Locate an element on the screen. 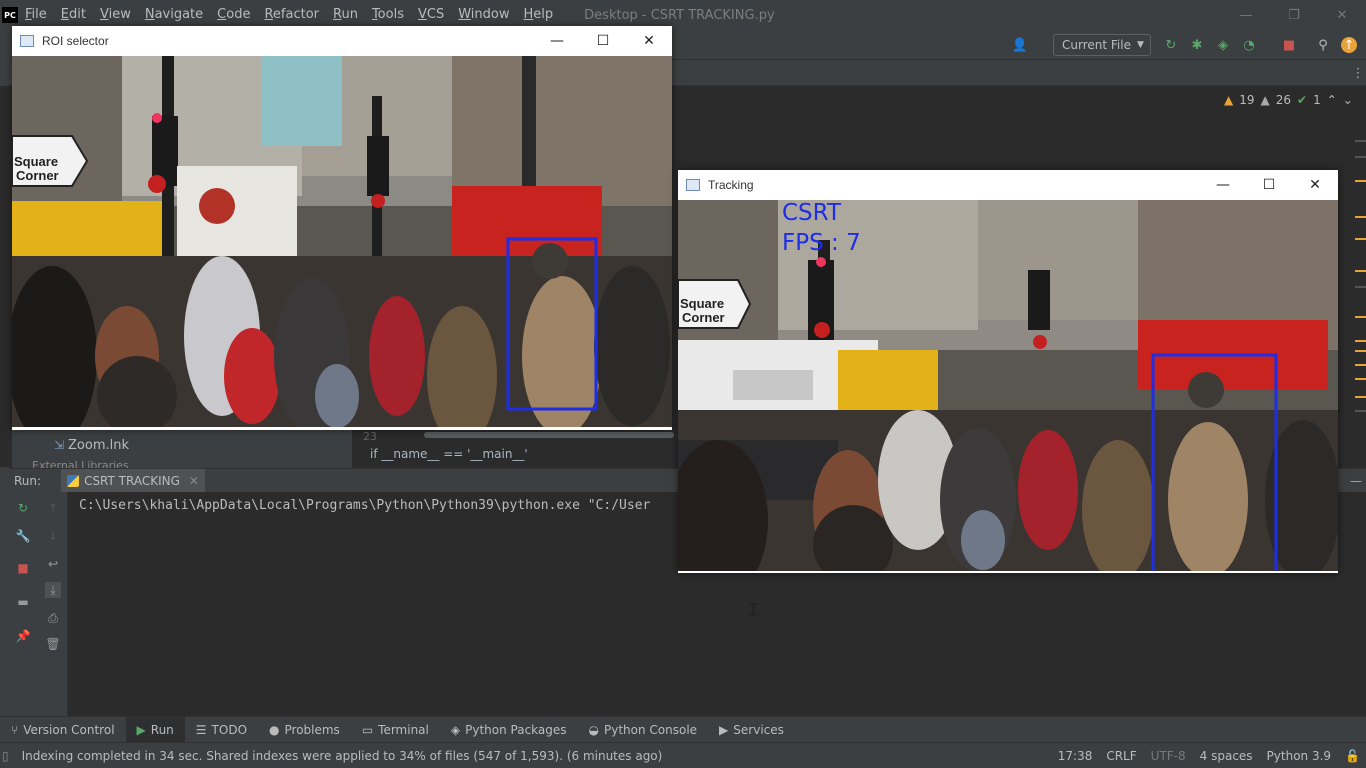 This screenshot has height=768, width=1366. ide-restore-button: ❐ is located at coordinates (1294, 15).